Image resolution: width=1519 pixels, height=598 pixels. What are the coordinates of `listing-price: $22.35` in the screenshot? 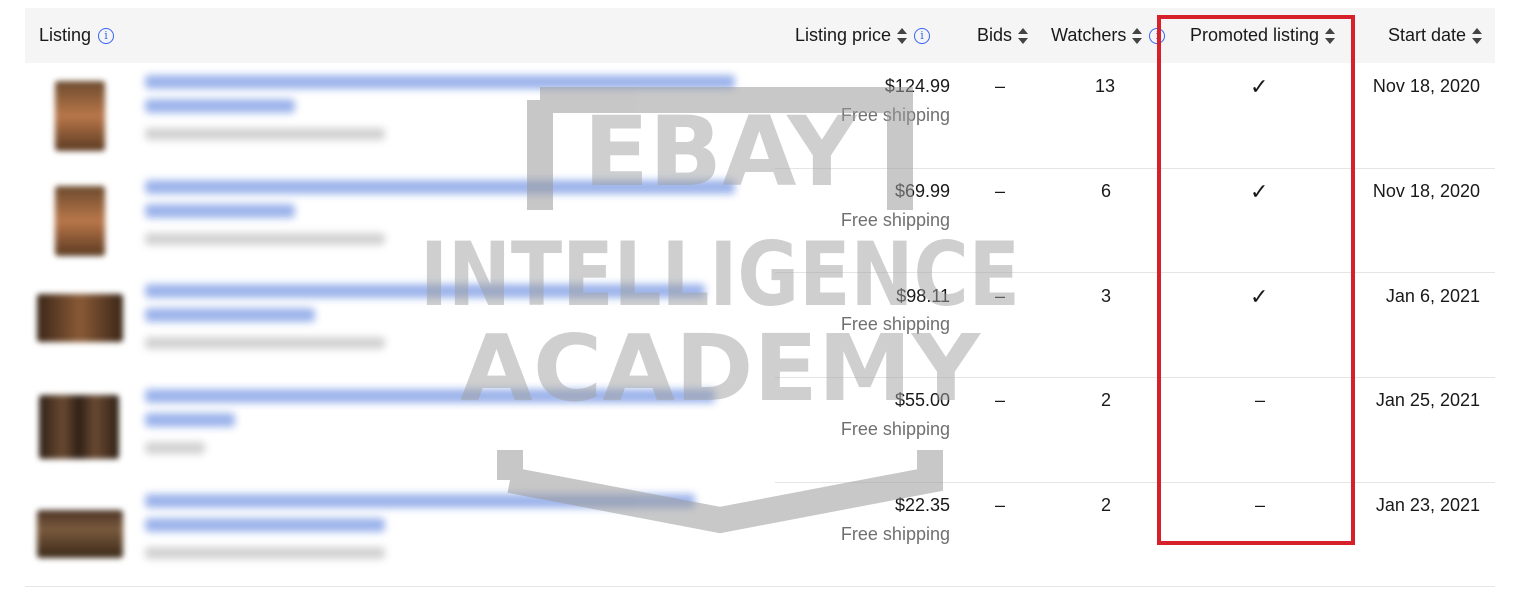 It's located at (922, 505).